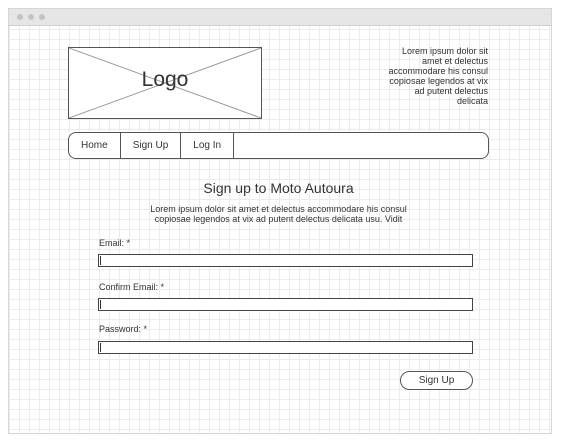 This screenshot has width=568, height=442. I want to click on password-label: Password: *, so click(123, 329).